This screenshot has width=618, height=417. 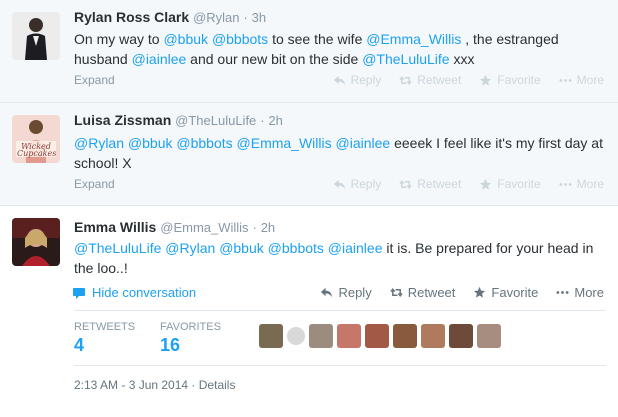 I want to click on tweet-timestamp-row: 2:13 AM - 3 Jun 2014 · Details, so click(x=154, y=385).